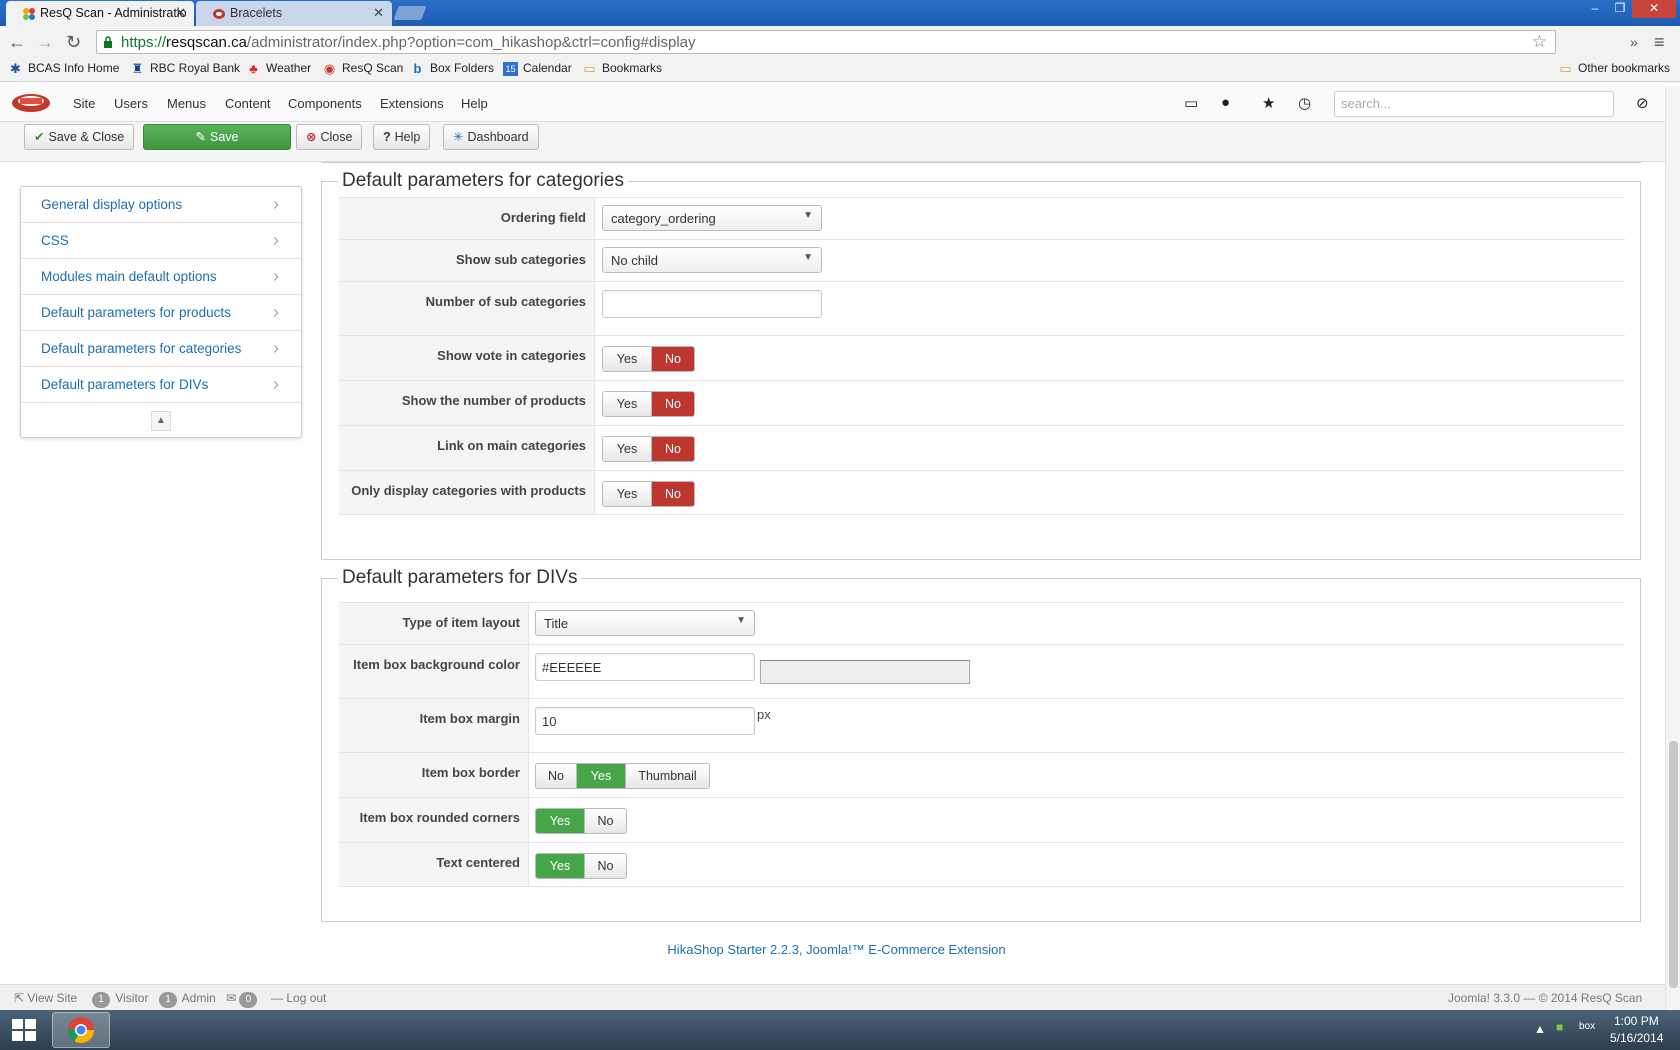  Describe the element at coordinates (84, 103) in the screenshot. I see `menu-site: Site` at that location.